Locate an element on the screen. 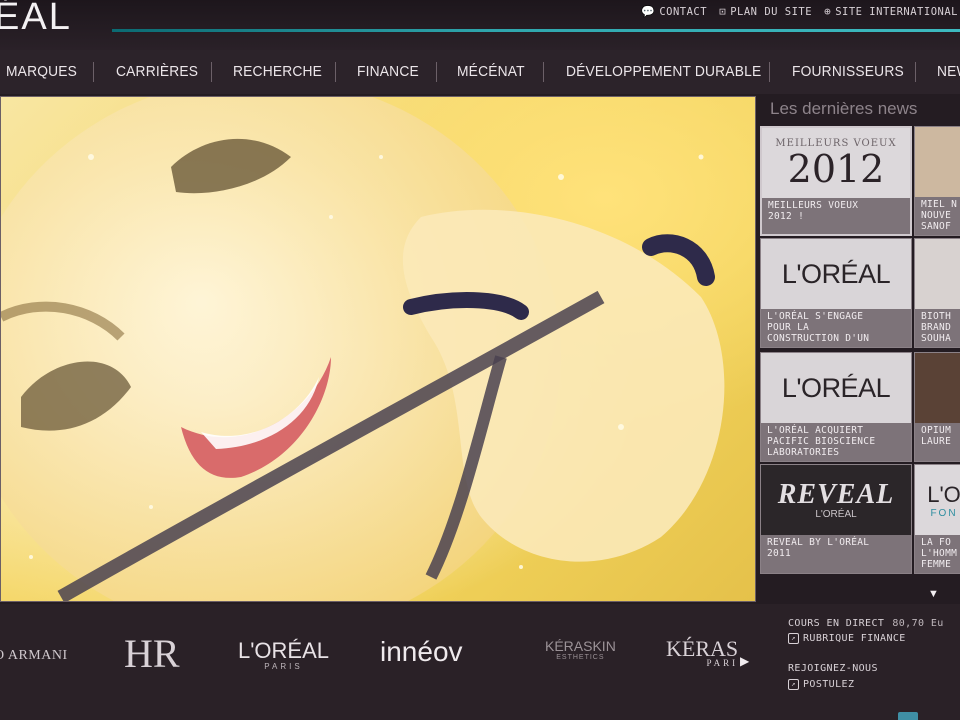 This screenshot has width=960, height=720. sitemap-link: ⊡ PLAN DU SITE is located at coordinates (765, 11).